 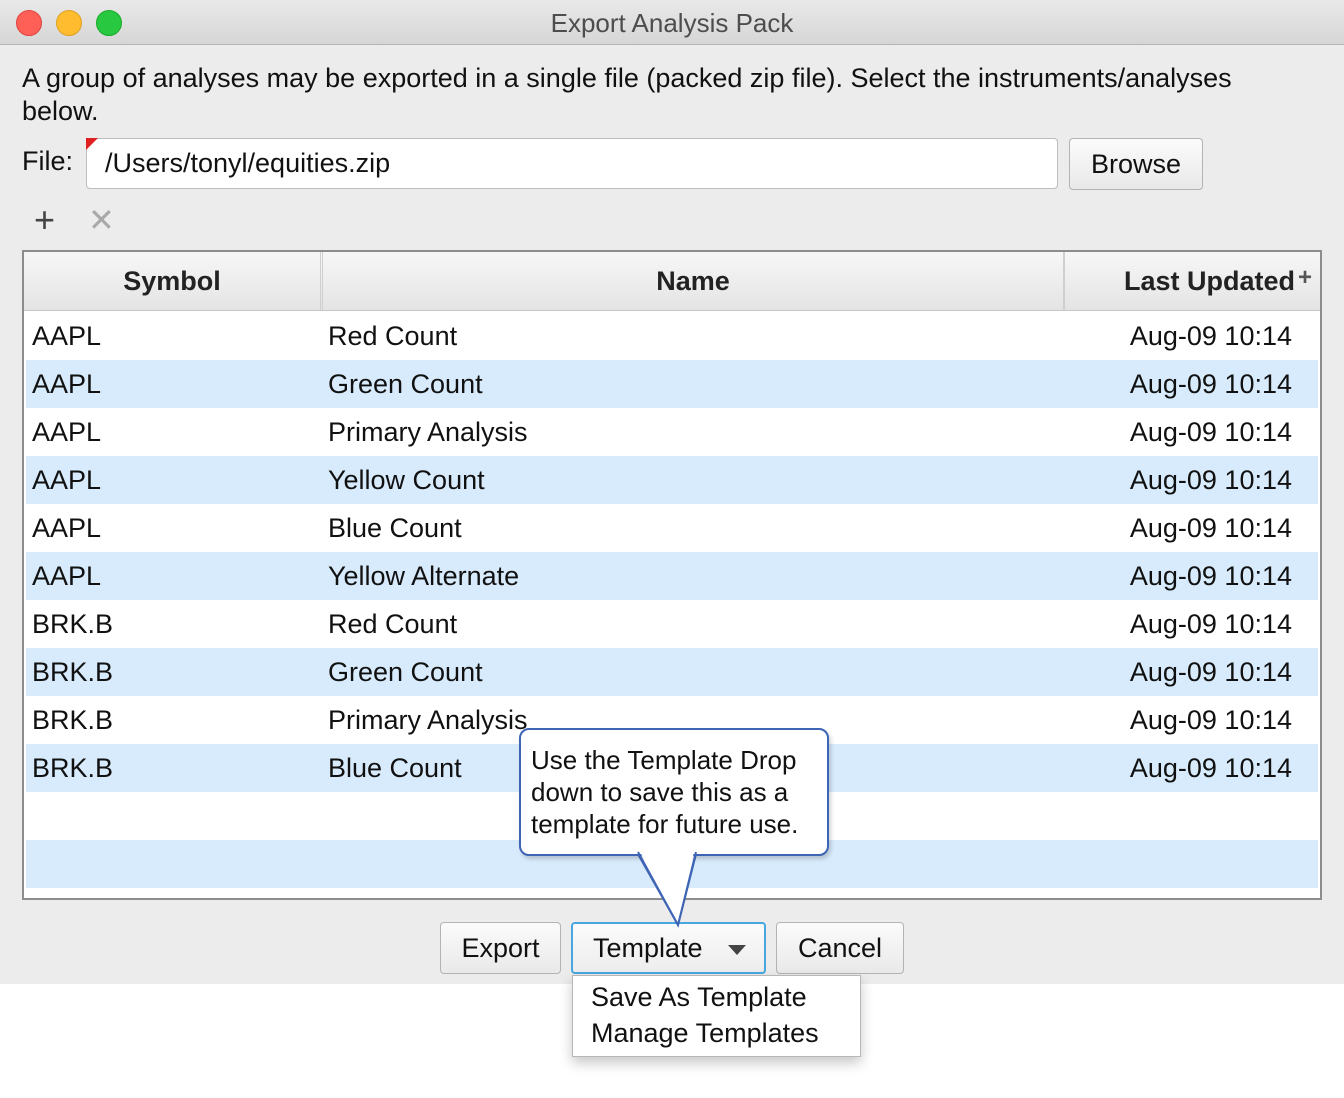 What do you see at coordinates (648, 947) in the screenshot?
I see `template-button-label: Template` at bounding box center [648, 947].